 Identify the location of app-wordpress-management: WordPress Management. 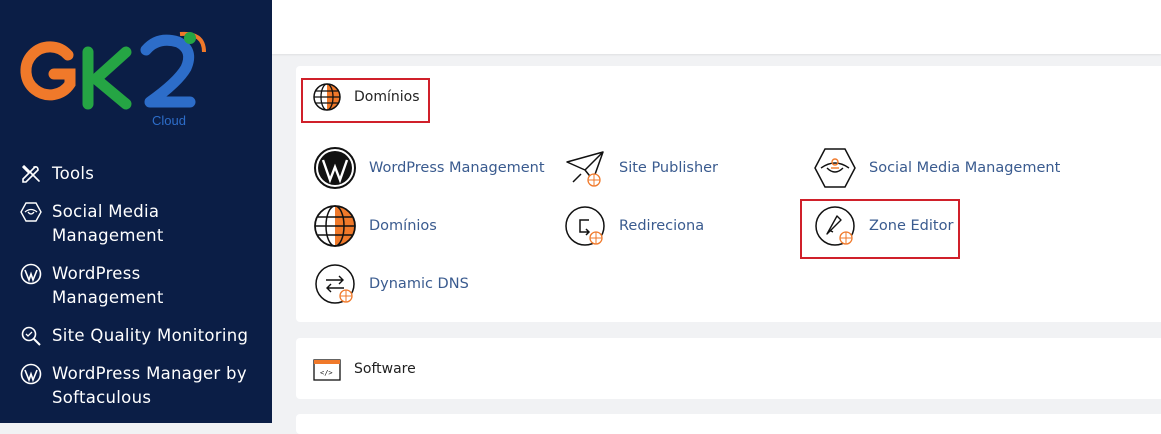
(429, 168).